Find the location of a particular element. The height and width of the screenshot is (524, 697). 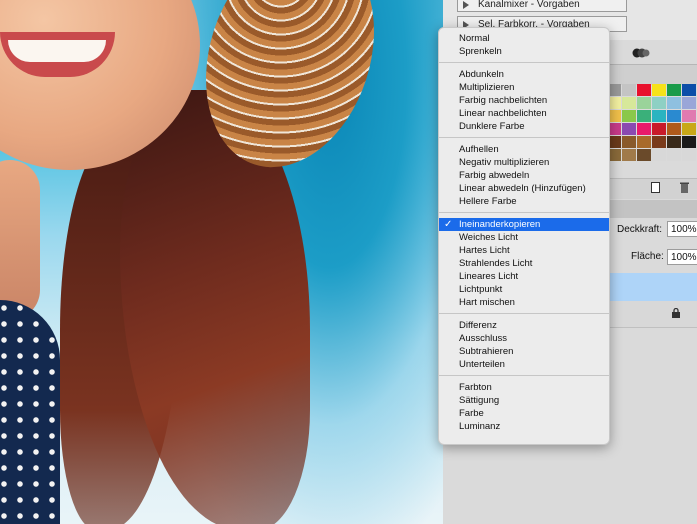

menu-item-blend-mode: Ausschluss is located at coordinates (524, 338).